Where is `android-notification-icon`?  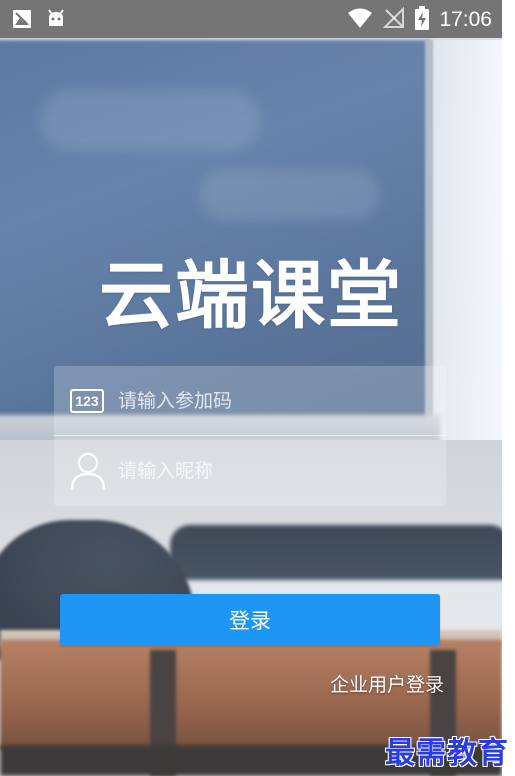 android-notification-icon is located at coordinates (56, 21).